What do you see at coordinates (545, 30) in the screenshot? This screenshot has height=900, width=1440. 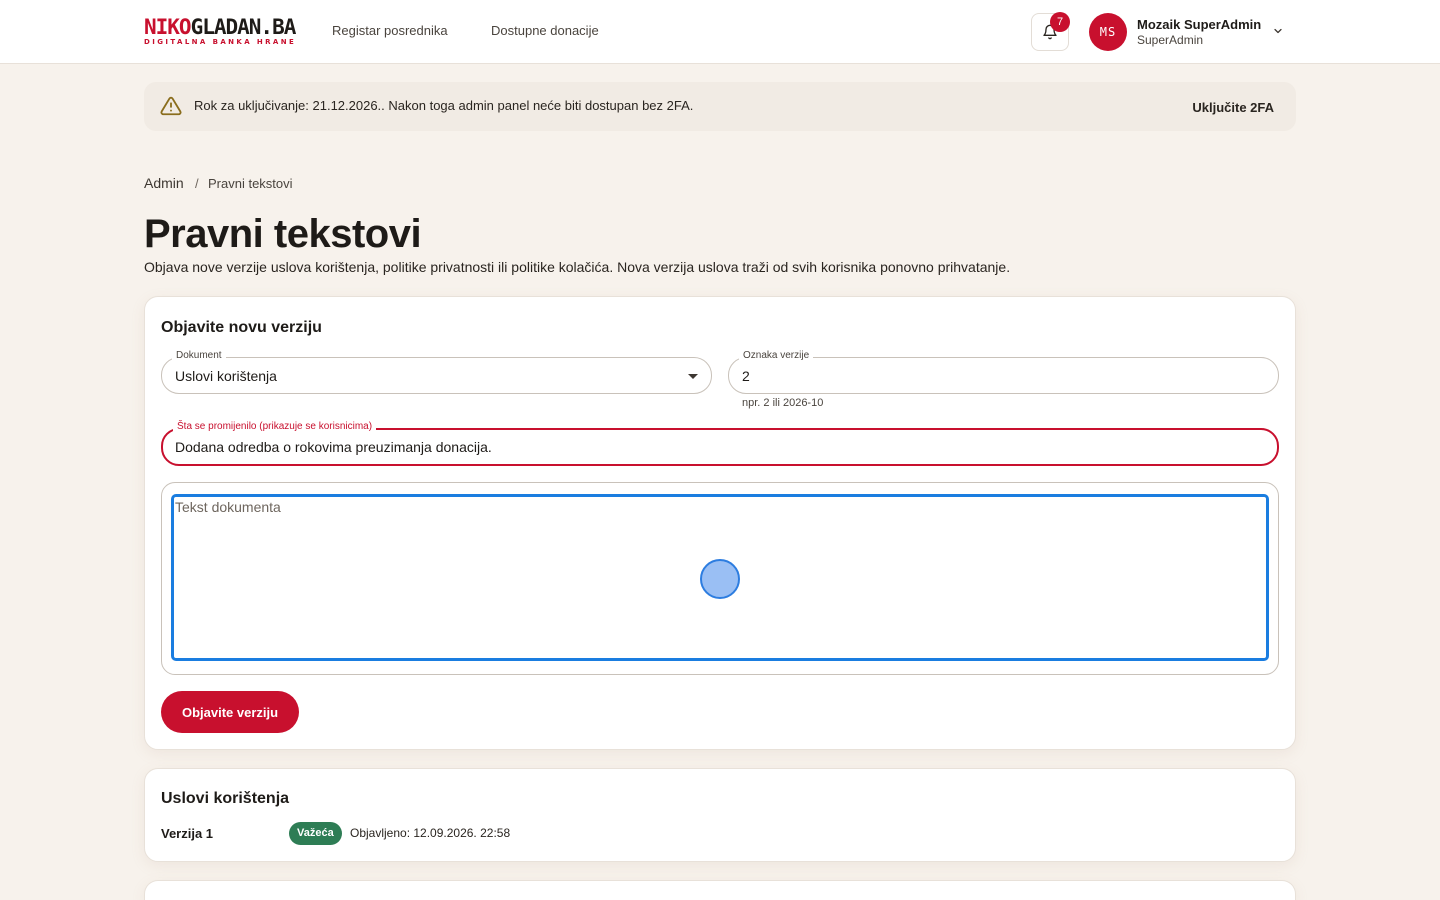 I see `nav-dostupne-donacije: Dostupne donacije` at bounding box center [545, 30].